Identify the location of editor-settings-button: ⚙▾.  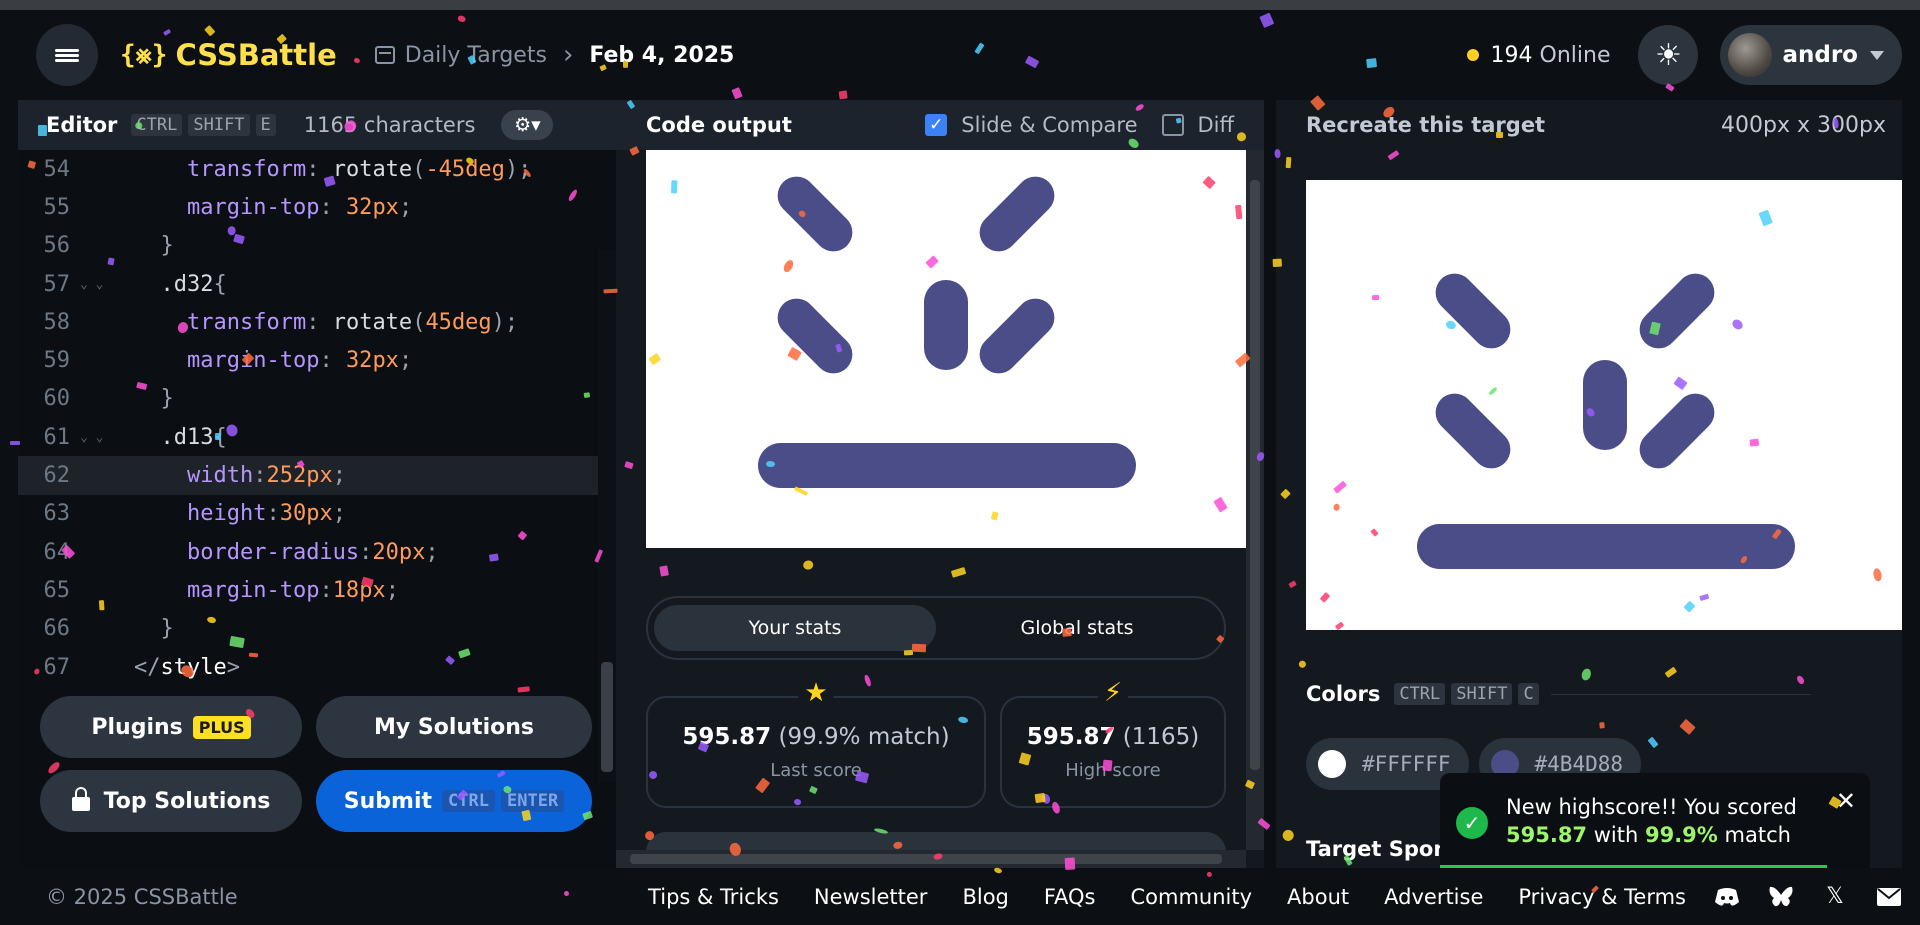
(527, 125).